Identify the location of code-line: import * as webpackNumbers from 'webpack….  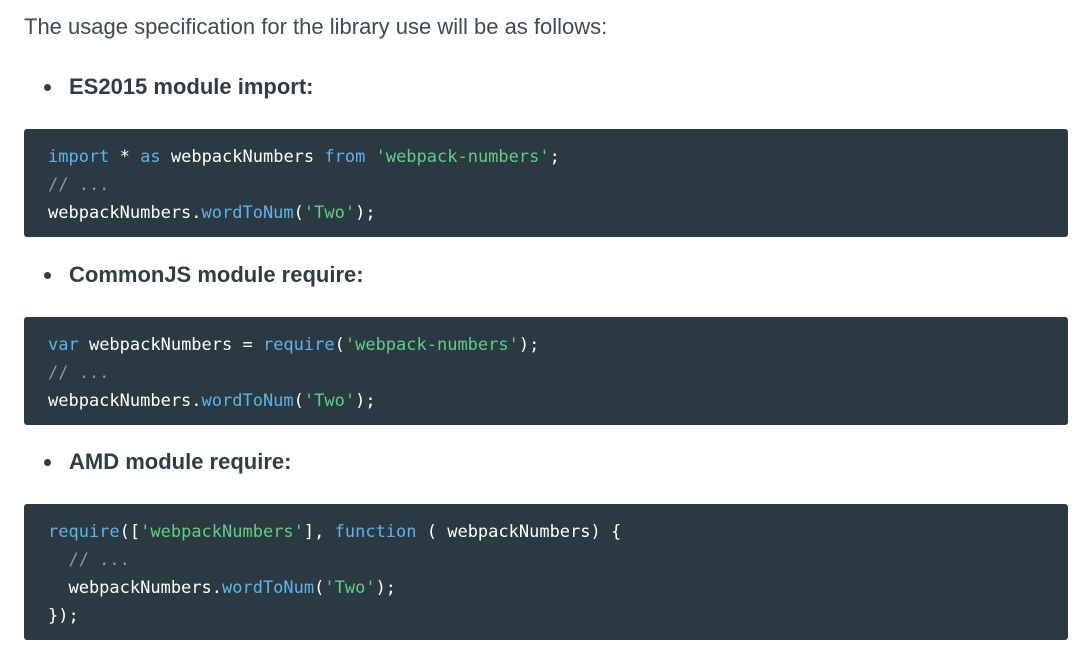
(304, 157).